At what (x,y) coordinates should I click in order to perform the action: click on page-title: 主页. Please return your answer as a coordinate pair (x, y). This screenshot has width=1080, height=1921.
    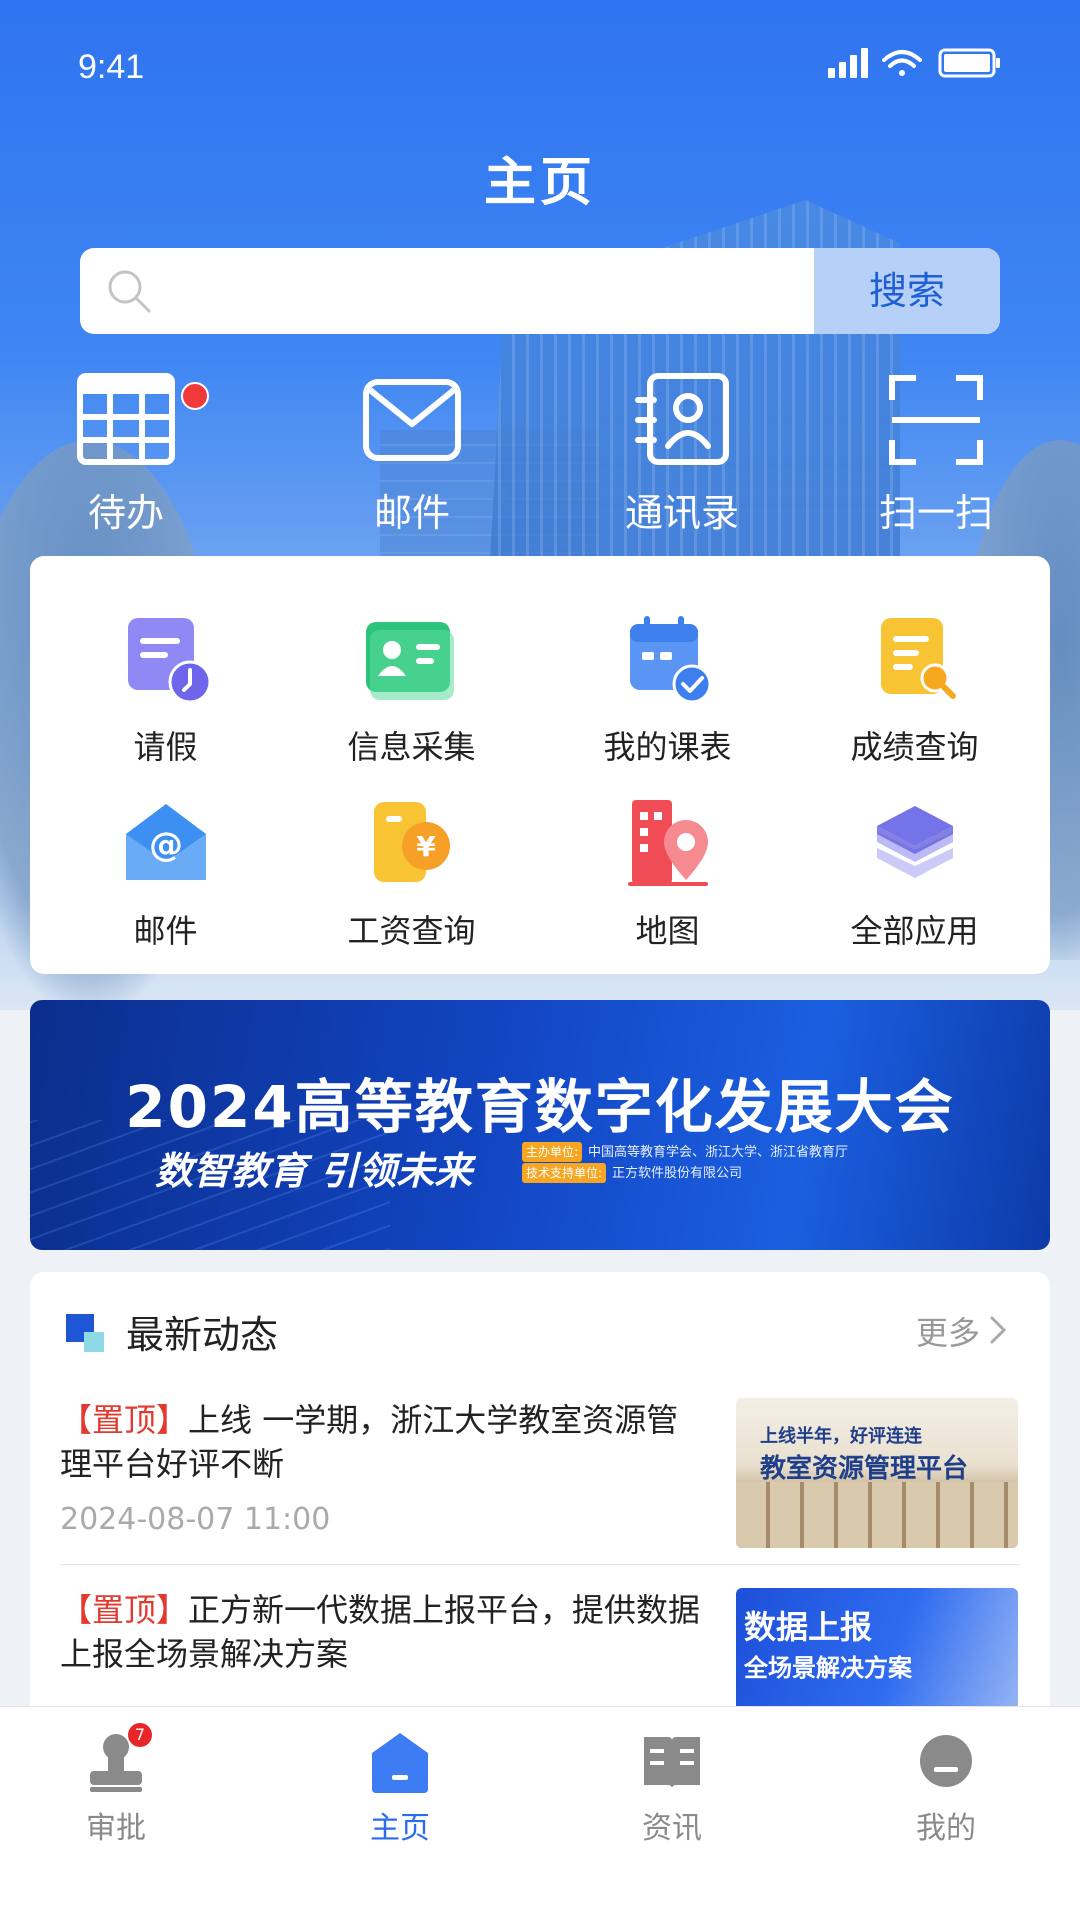
    Looking at the image, I should click on (539, 183).